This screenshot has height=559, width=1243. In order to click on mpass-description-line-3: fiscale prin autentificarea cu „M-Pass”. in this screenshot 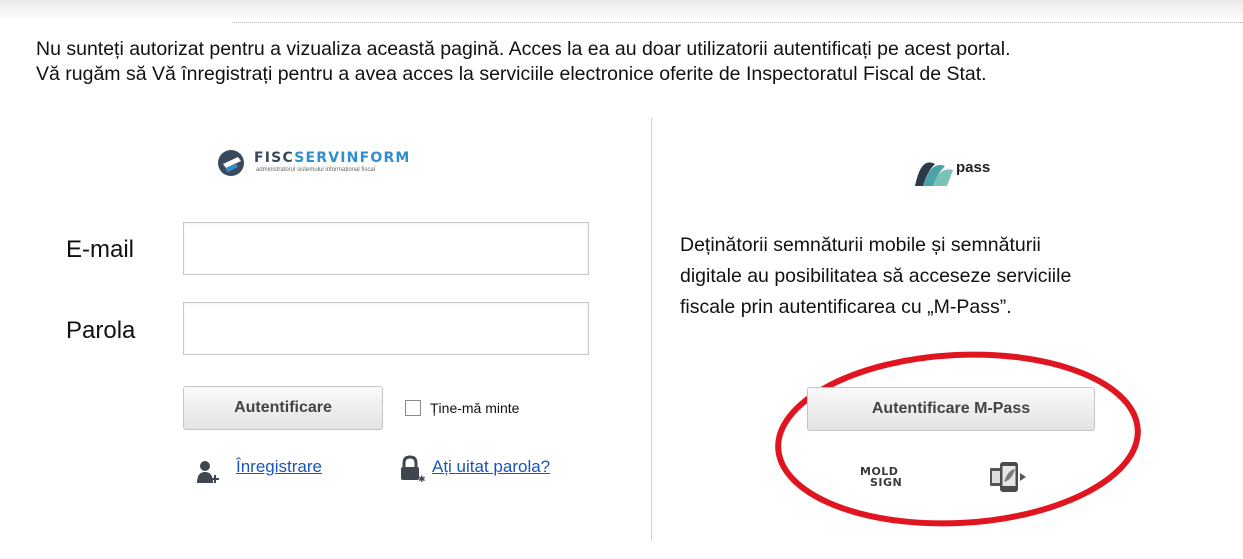, I will do `click(846, 307)`.